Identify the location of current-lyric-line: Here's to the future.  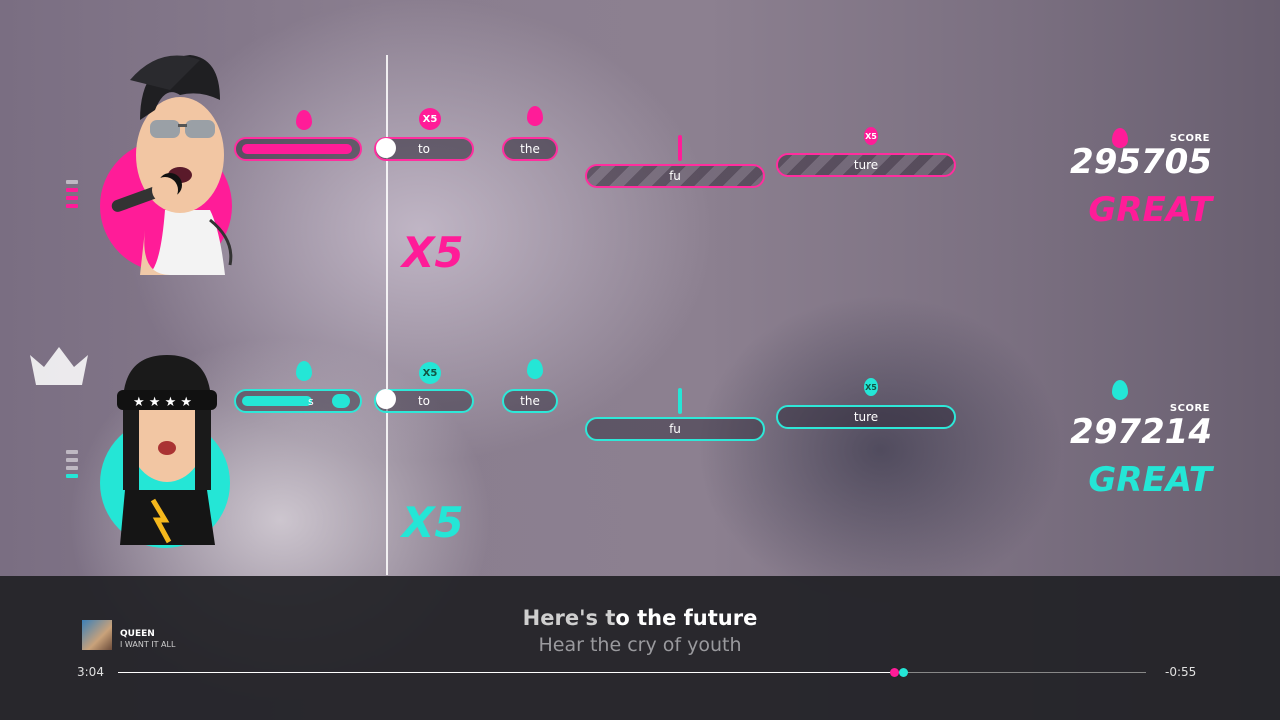
(640, 618).